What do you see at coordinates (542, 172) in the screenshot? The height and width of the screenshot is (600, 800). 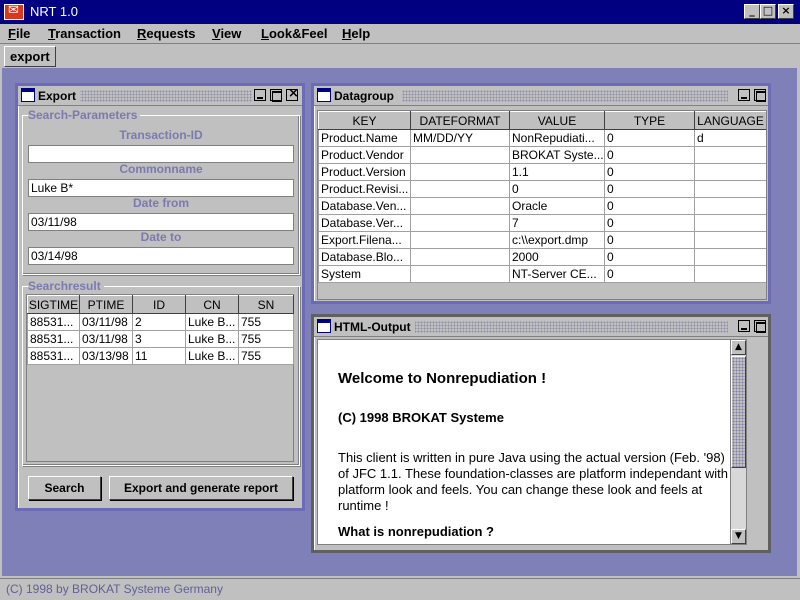 I see `table-row: Product.Version 1.1 0` at bounding box center [542, 172].